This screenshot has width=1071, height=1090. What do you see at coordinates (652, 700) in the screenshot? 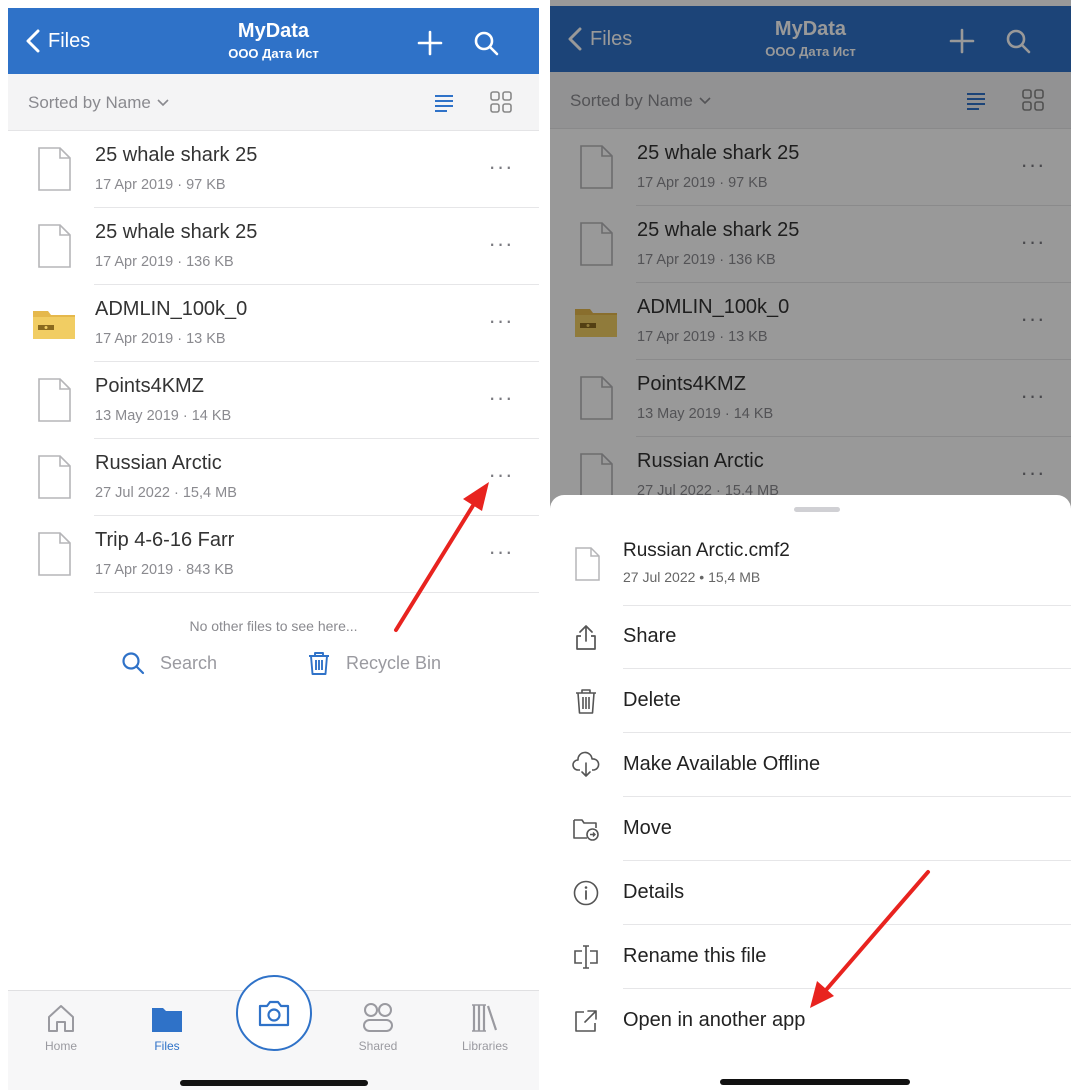
I see `menu-item-label: Delete` at bounding box center [652, 700].